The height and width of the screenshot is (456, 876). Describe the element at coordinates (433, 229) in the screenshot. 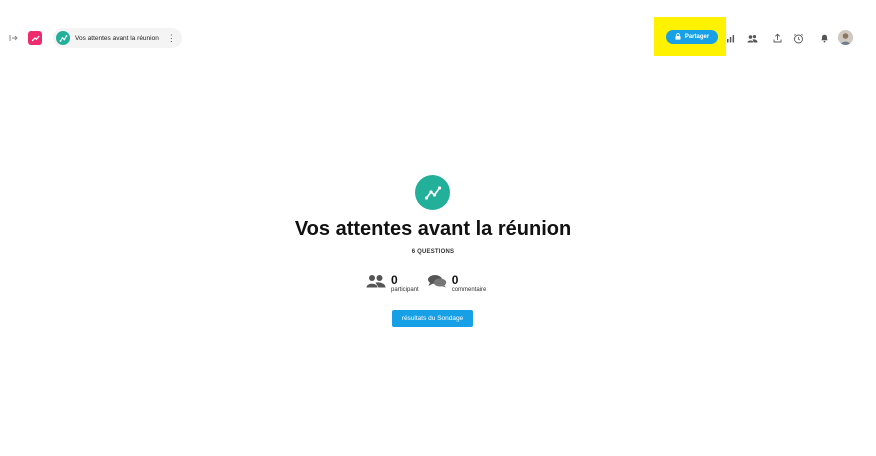

I see `page-title: Vos attentes avant la réunion` at that location.